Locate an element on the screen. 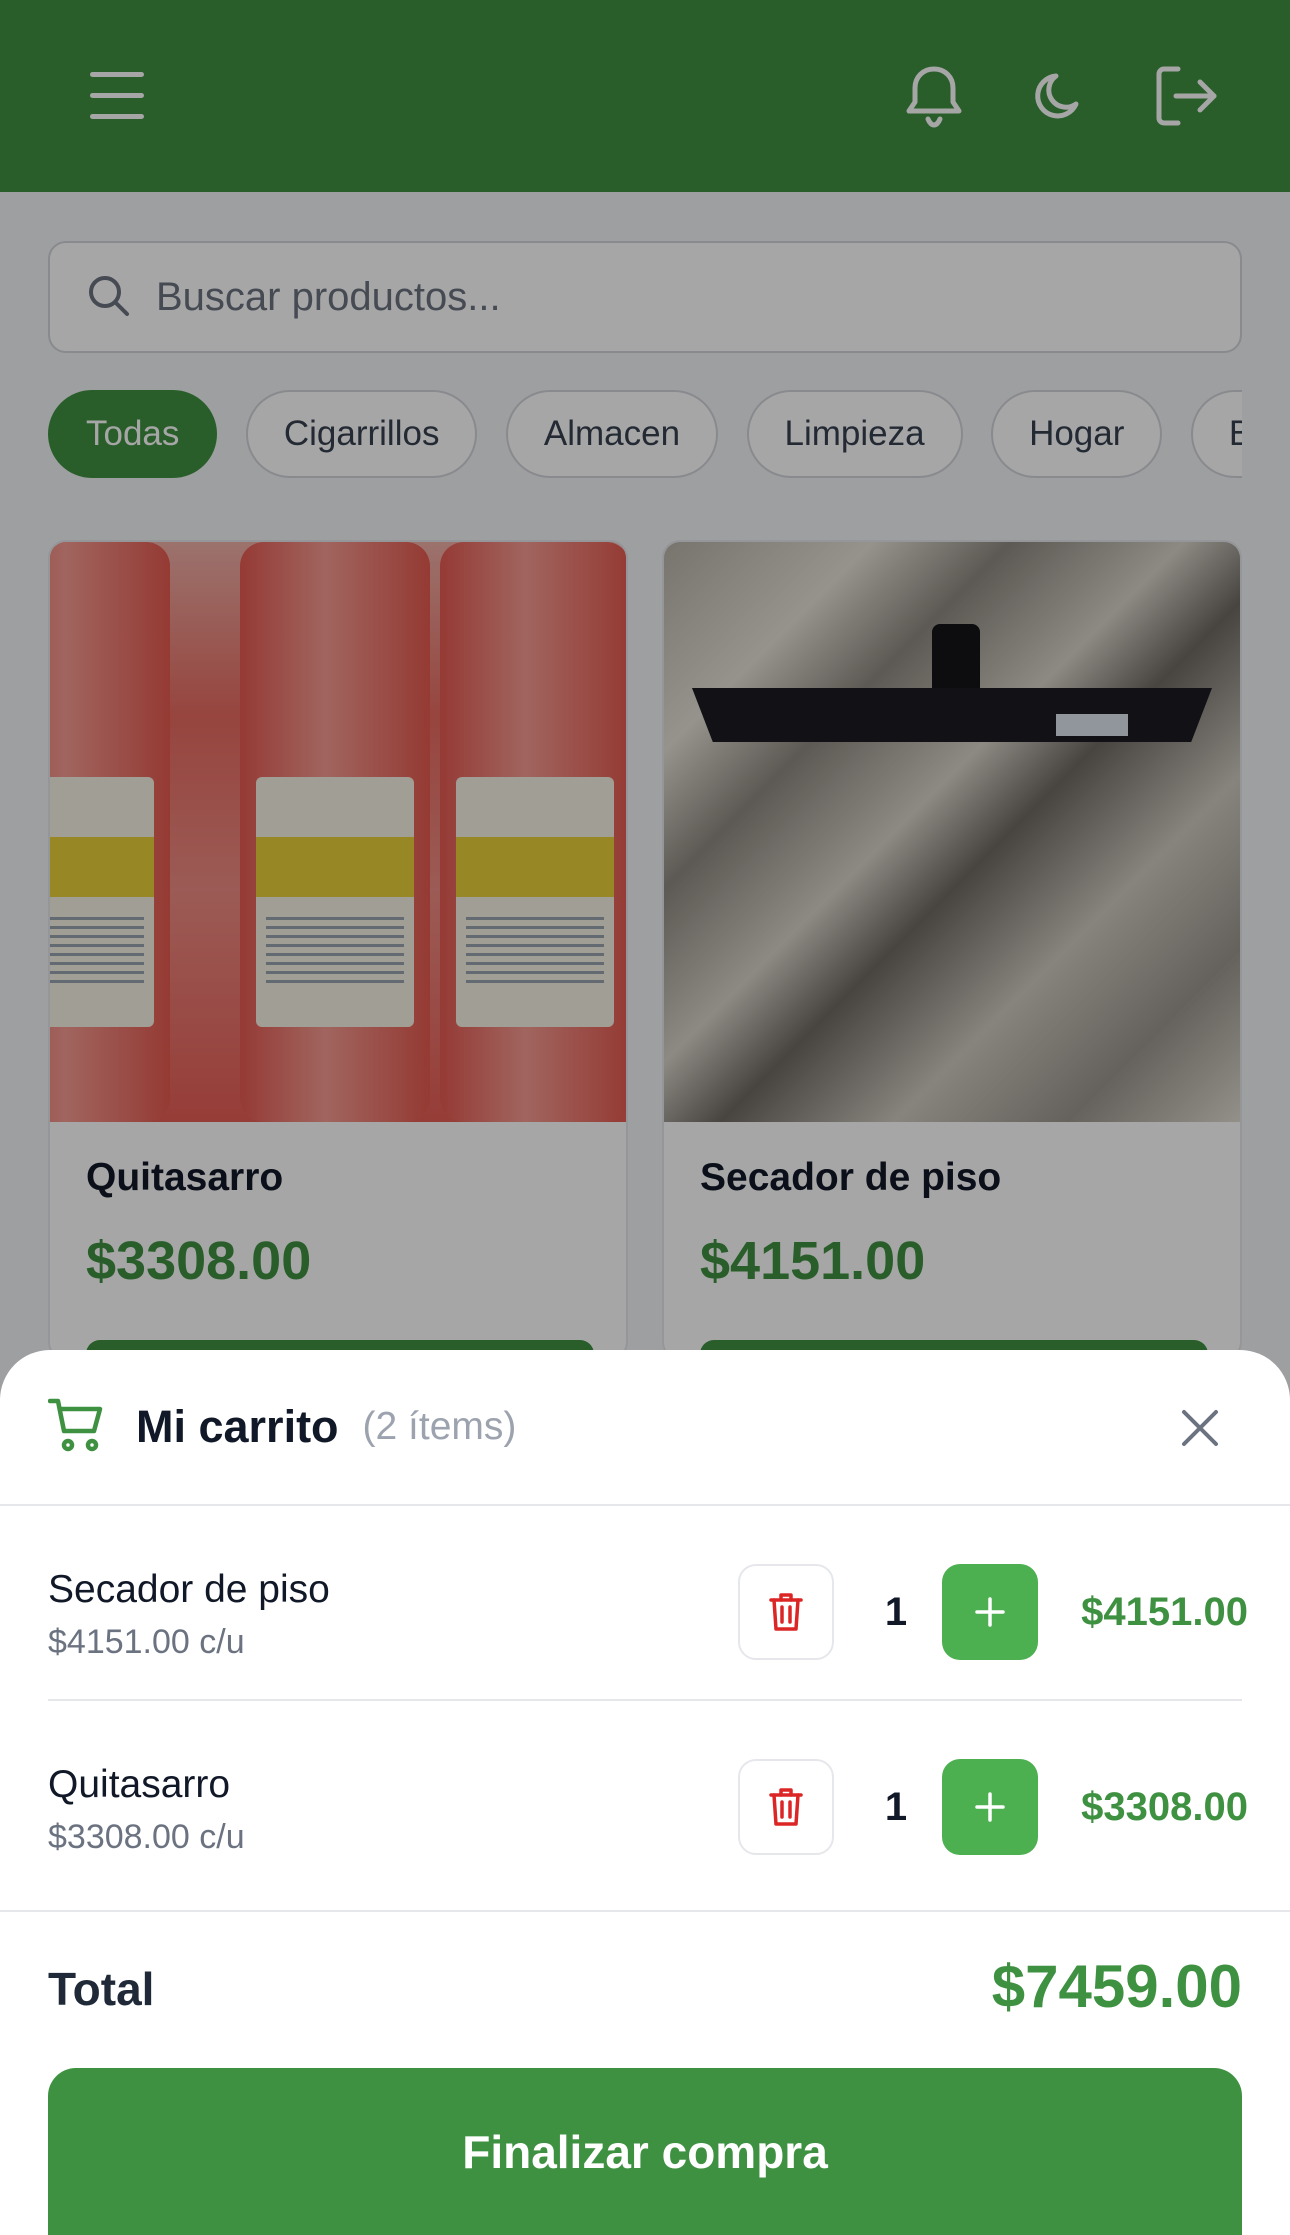  total-value: $7459.00 is located at coordinates (1116, 1986).